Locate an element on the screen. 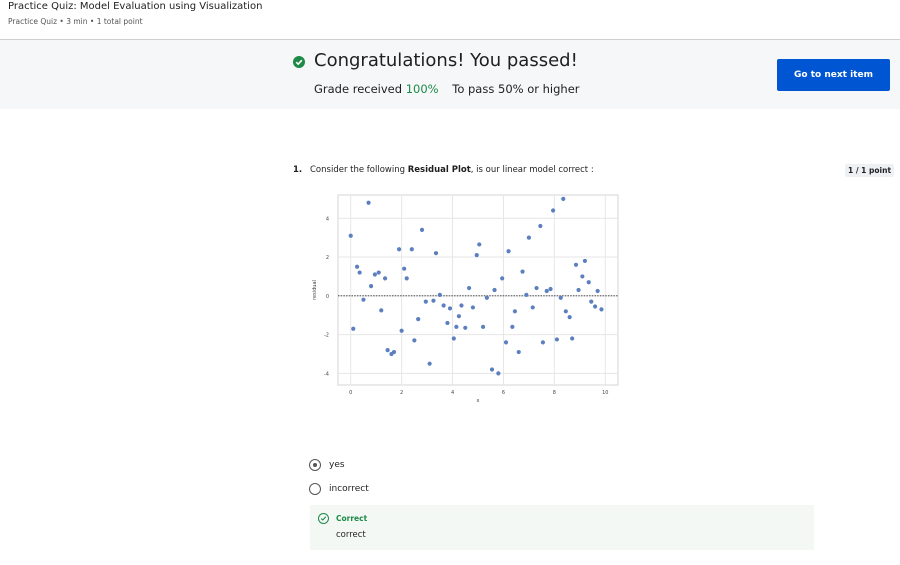 The width and height of the screenshot is (900, 565). option-label: yes is located at coordinates (337, 465).